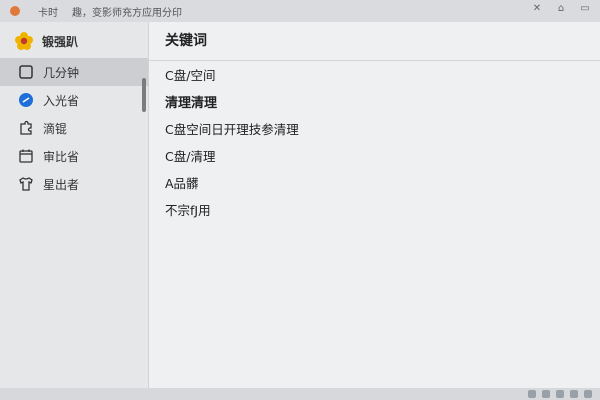  What do you see at coordinates (26, 156) in the screenshot?
I see `calendar-icon` at bounding box center [26, 156].